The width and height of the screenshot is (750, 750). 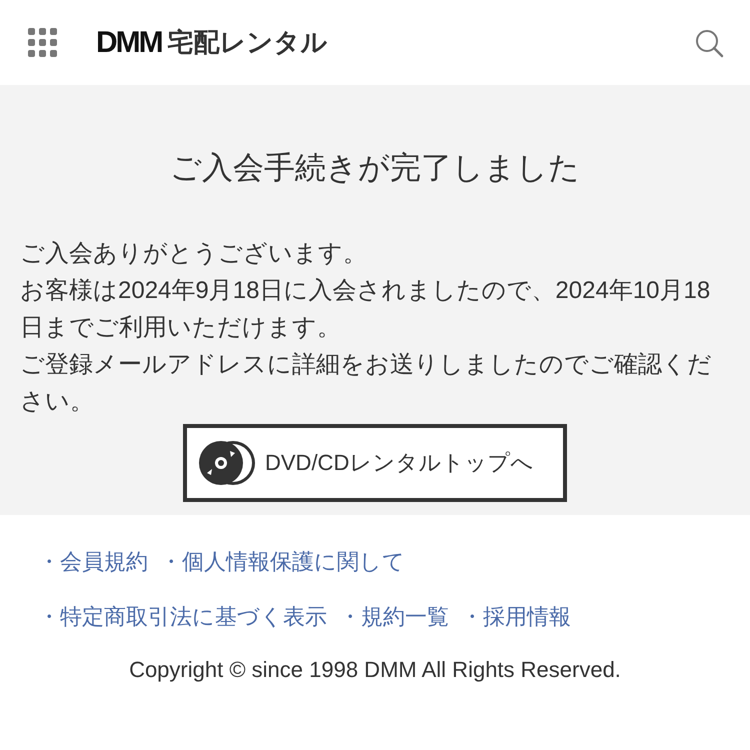 I want to click on footer-link: ・個人情報保護に関して, so click(x=282, y=562).